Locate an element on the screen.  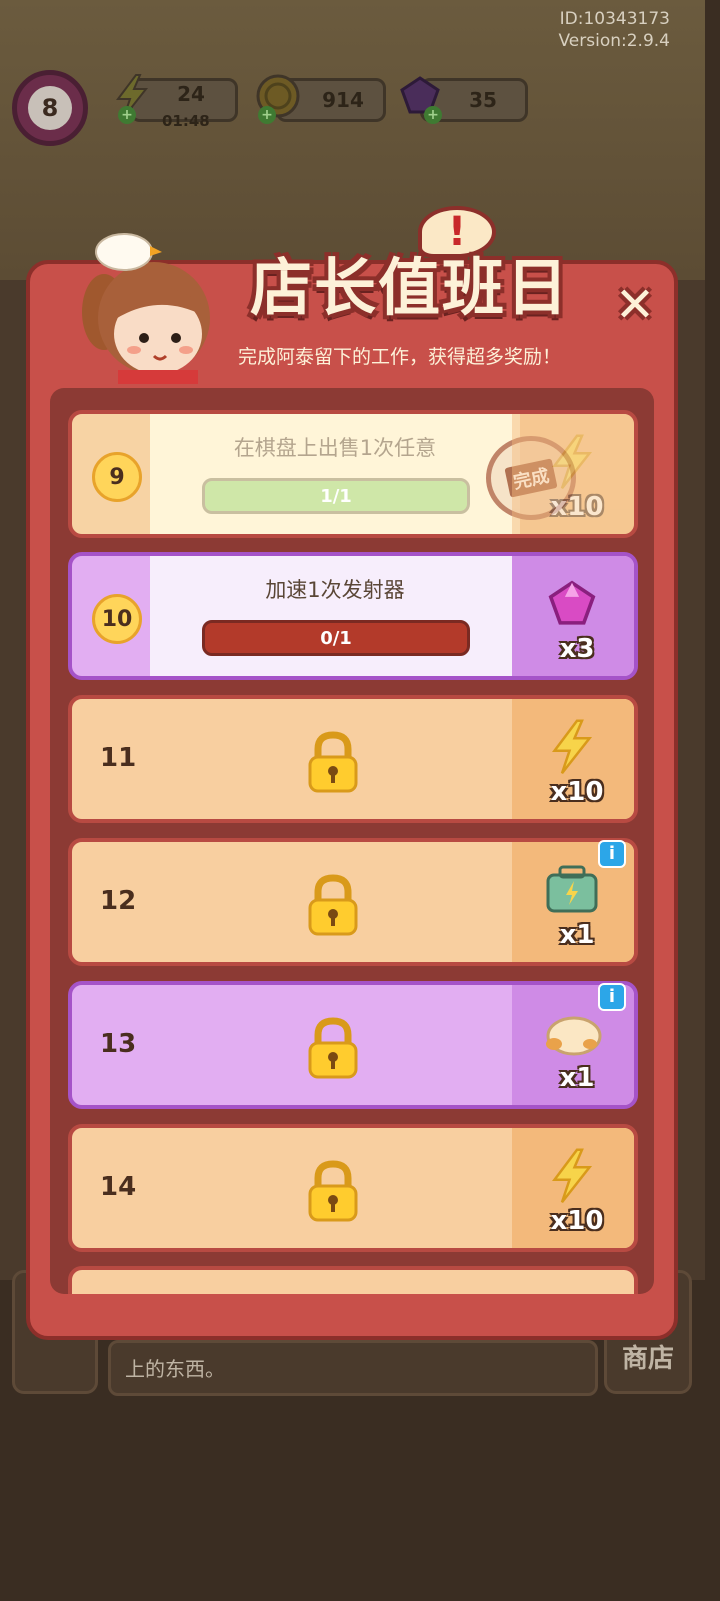
task-card-9: 9 在棋盘上出售1次任意 1/1 完成 x10 is located at coordinates (353, 474).